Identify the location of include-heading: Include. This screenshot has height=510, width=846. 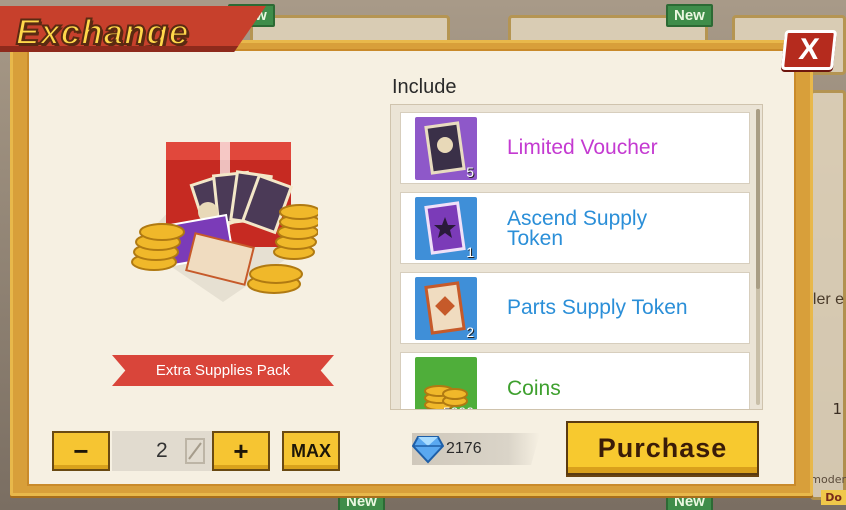
(424, 87).